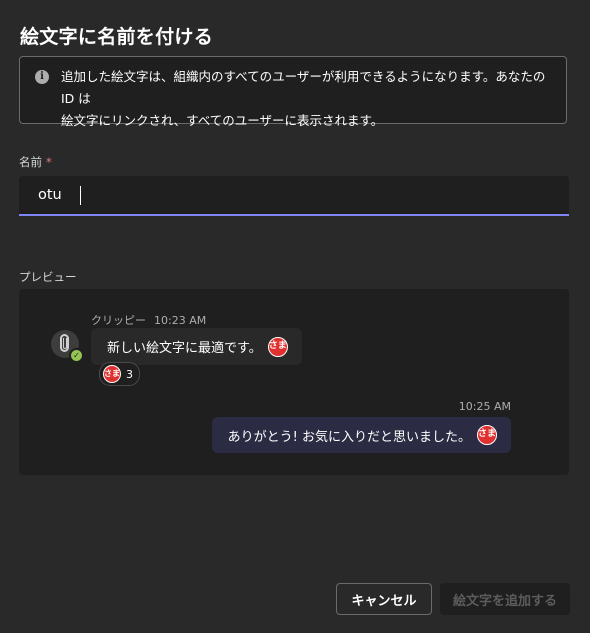  I want to click on info-message-line-2: 絵文字にリンクされ、すべてのユーザーに表示されます。, so click(222, 120).